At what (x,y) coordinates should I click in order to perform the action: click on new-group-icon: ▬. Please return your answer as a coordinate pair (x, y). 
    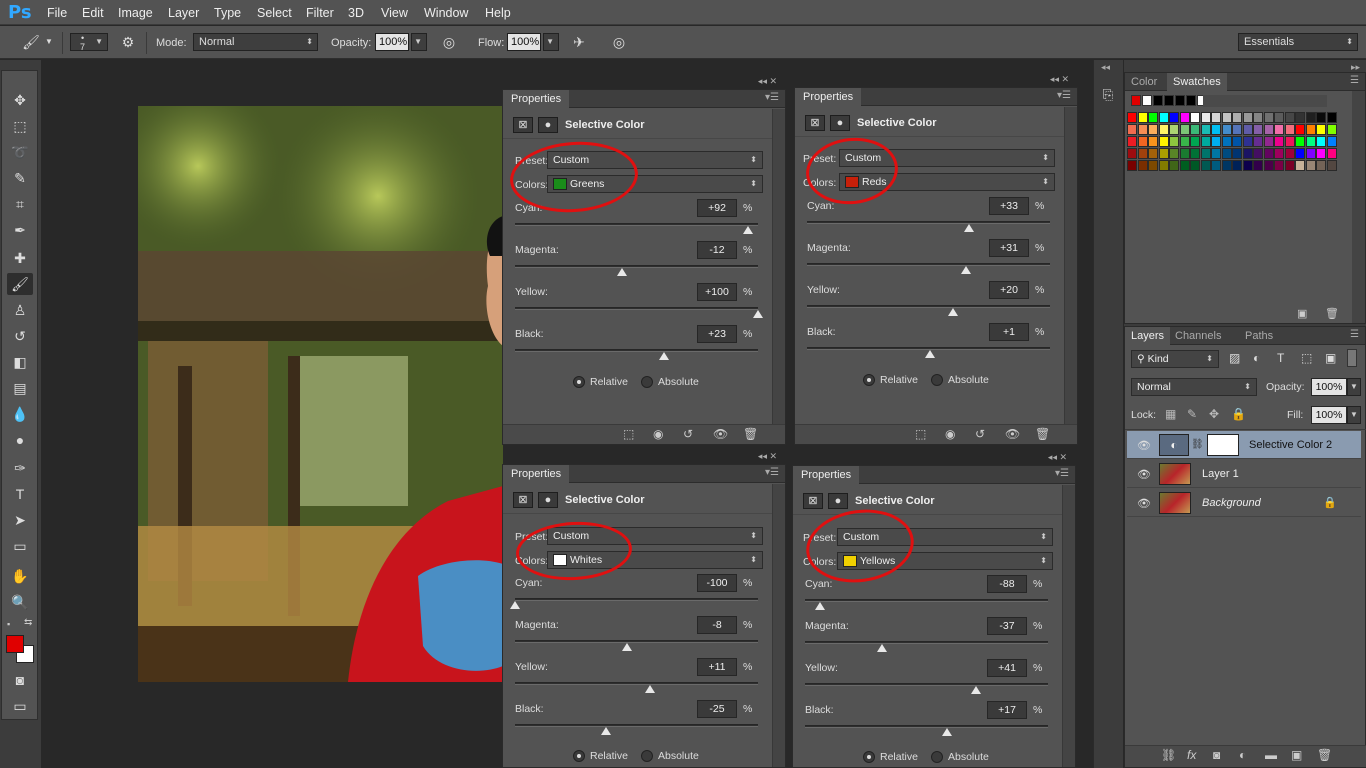
    Looking at the image, I should click on (1271, 755).